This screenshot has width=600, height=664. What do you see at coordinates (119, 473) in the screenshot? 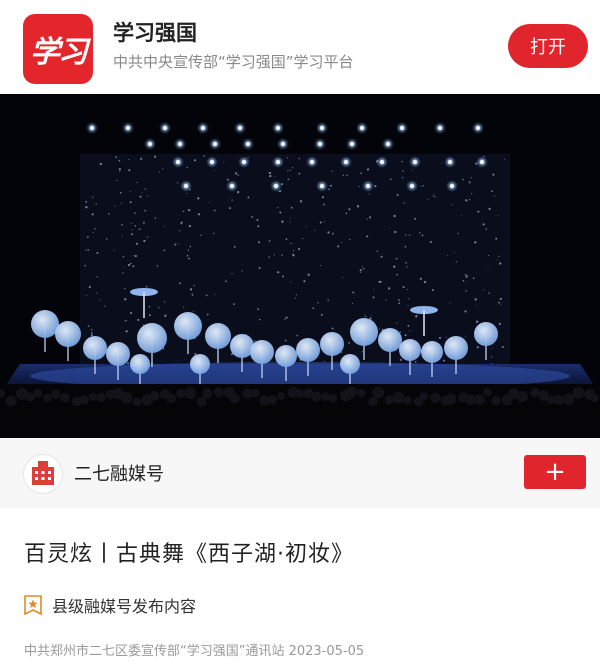
I see `channel-name: 二七融媒号` at bounding box center [119, 473].